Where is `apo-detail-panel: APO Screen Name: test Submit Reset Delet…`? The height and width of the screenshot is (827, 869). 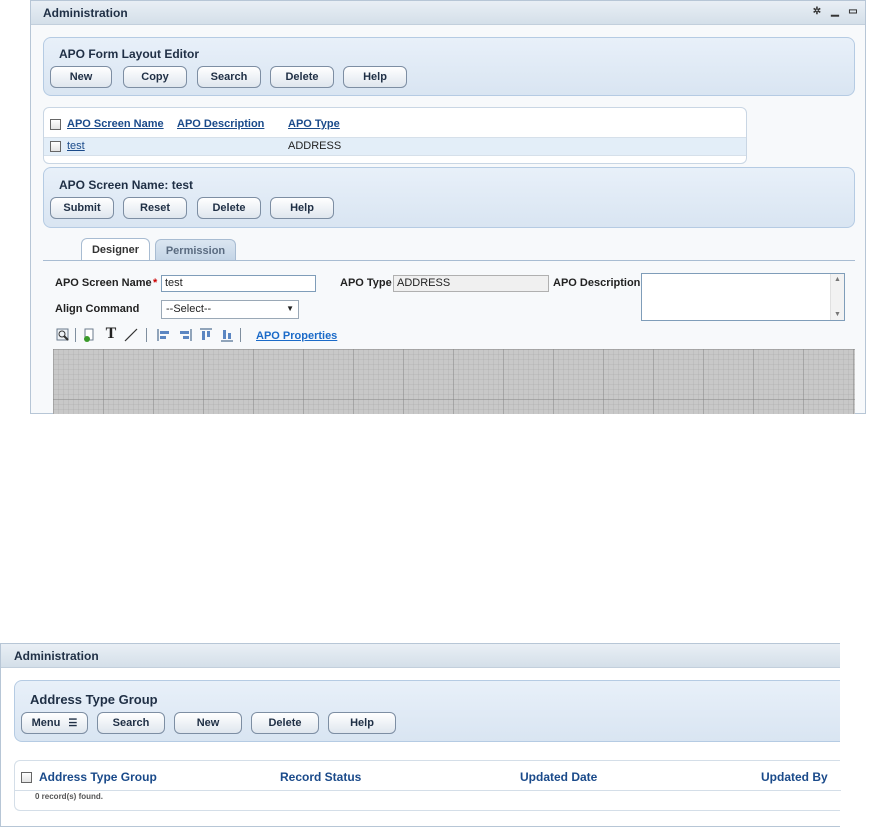
apo-detail-panel: APO Screen Name: test Submit Reset Delet… is located at coordinates (449, 197).